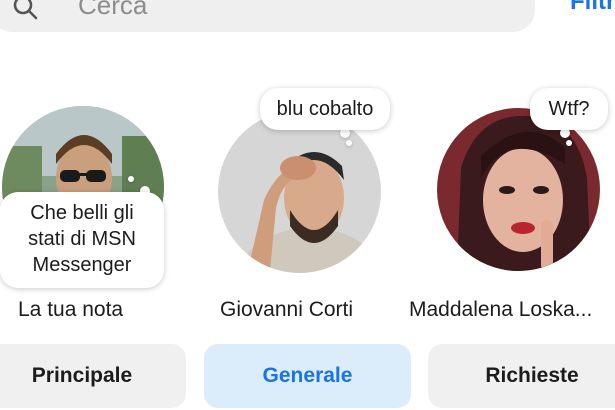 The height and width of the screenshot is (410, 615). I want to click on tab-principale: Principale, so click(93, 376).